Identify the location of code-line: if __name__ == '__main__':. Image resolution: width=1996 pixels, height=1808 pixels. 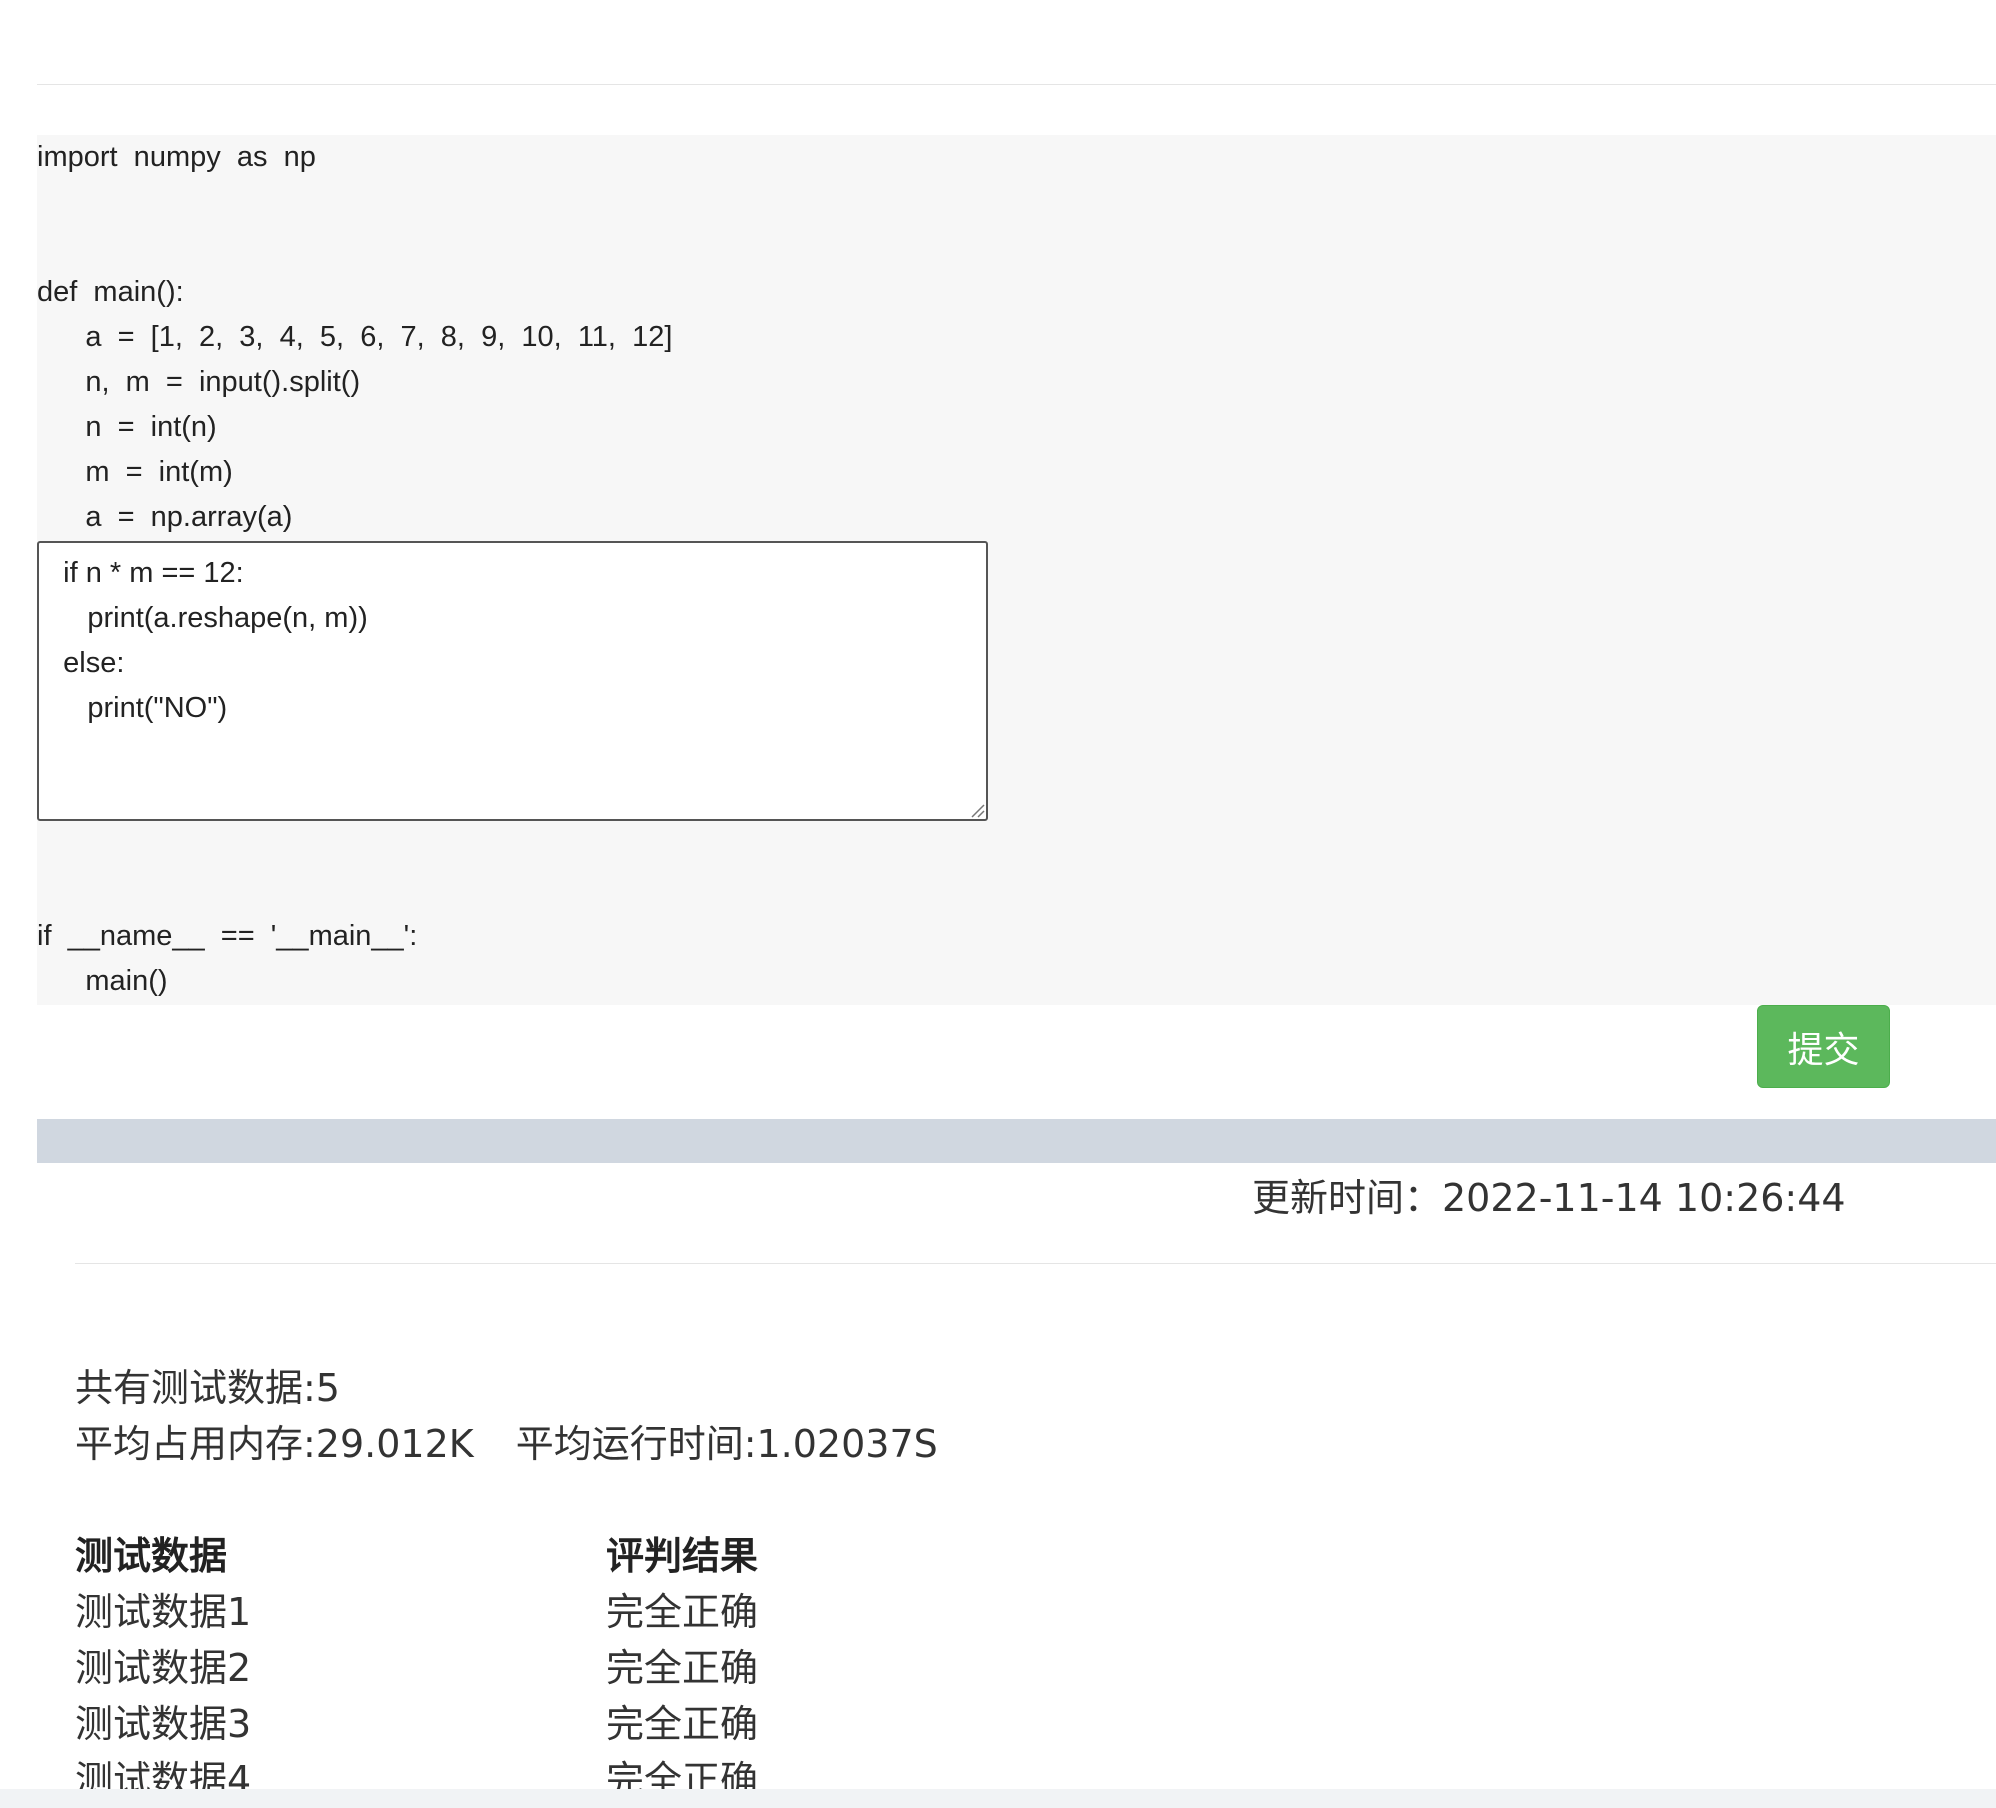
(227, 936).